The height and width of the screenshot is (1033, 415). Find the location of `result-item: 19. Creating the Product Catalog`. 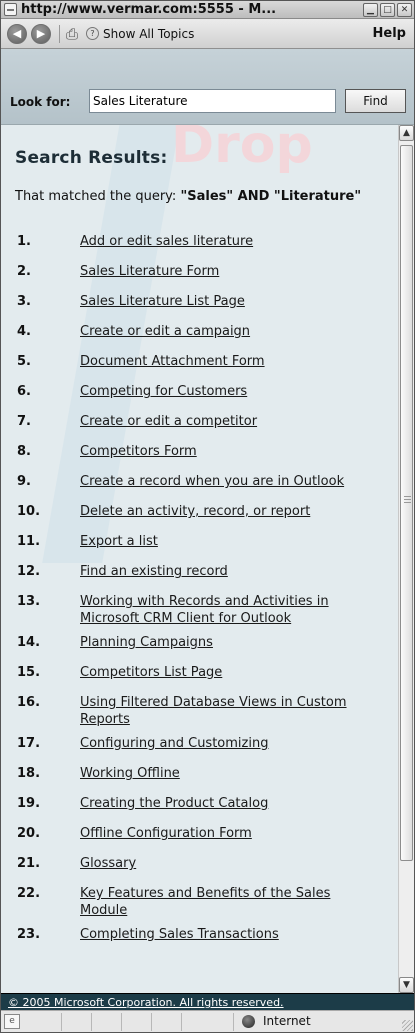

result-item: 19. Creating the Product Catalog is located at coordinates (199, 810).